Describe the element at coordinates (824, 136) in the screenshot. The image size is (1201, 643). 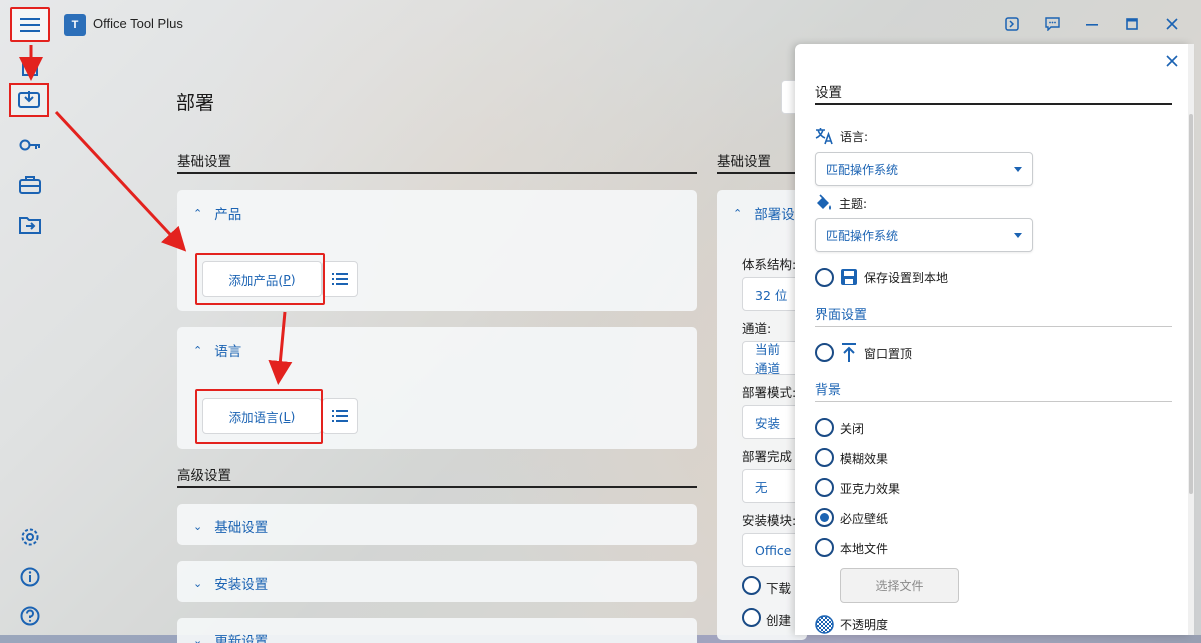
I see `translate-icon` at that location.